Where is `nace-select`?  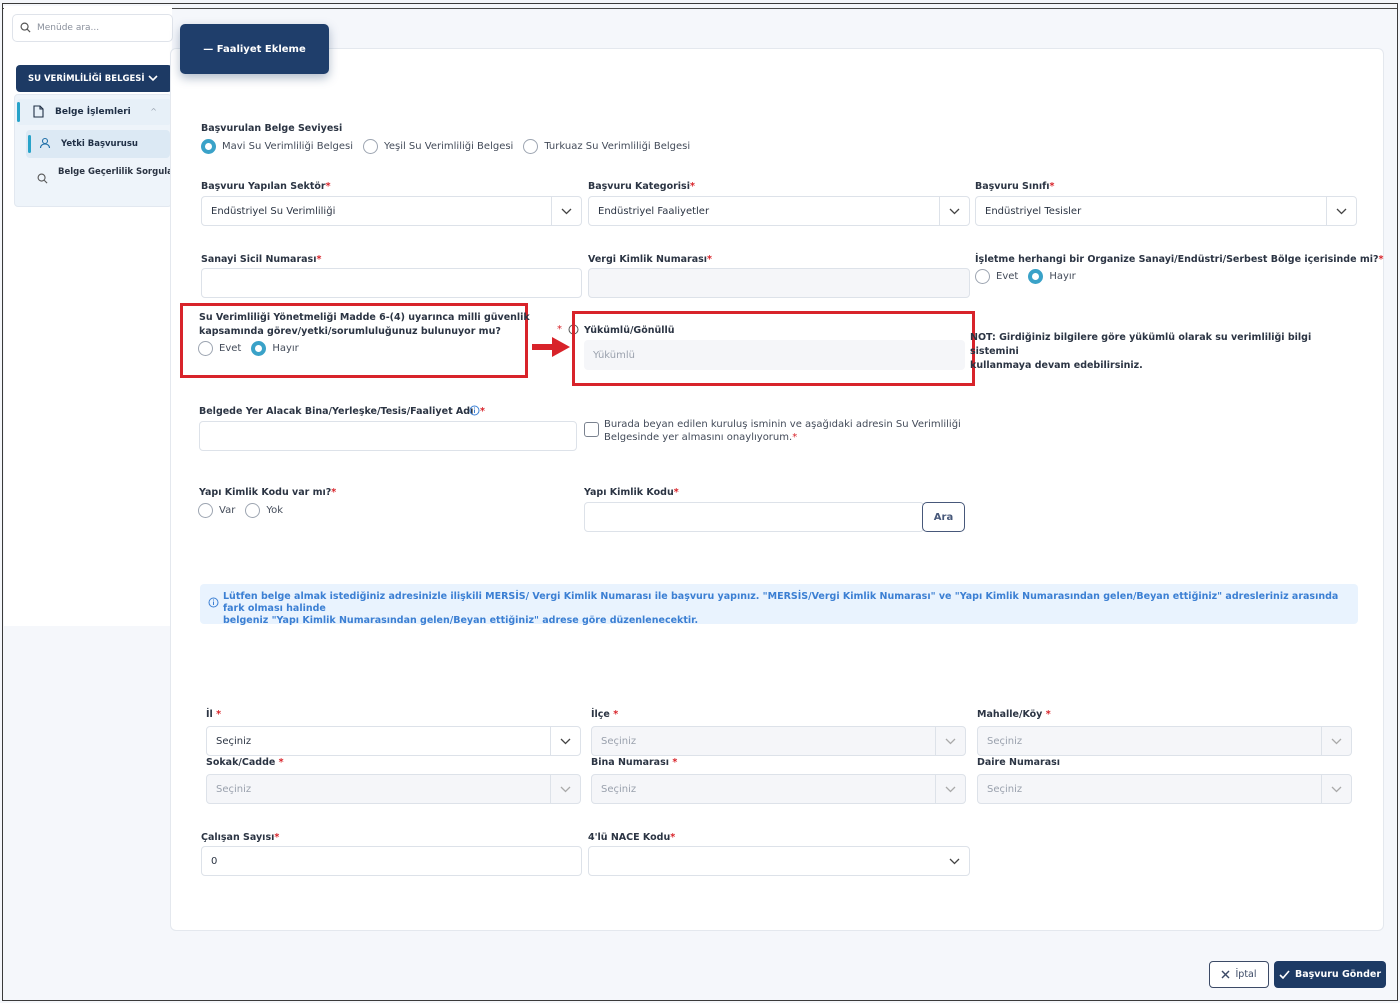
nace-select is located at coordinates (779, 861).